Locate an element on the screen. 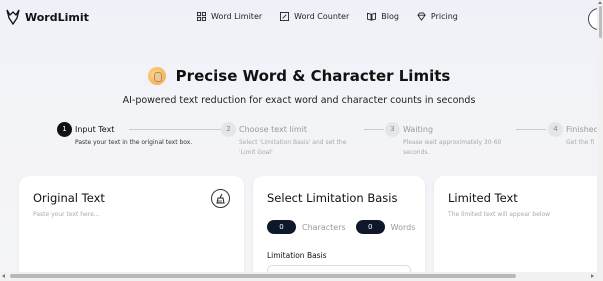 This screenshot has height=281, width=603. limitation-basis-select is located at coordinates (339, 268).